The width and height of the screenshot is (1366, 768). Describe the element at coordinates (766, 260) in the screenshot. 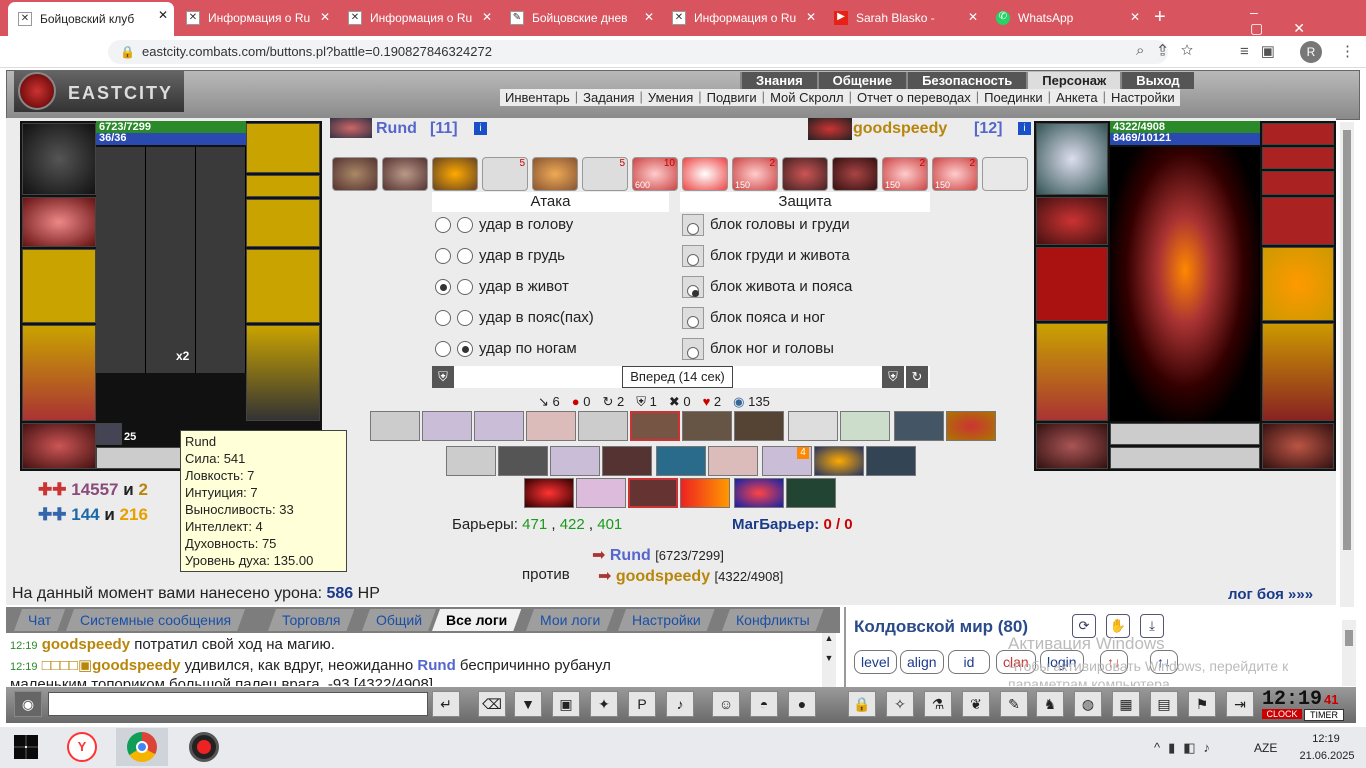

I see `defense-option: блок груди и живота` at that location.